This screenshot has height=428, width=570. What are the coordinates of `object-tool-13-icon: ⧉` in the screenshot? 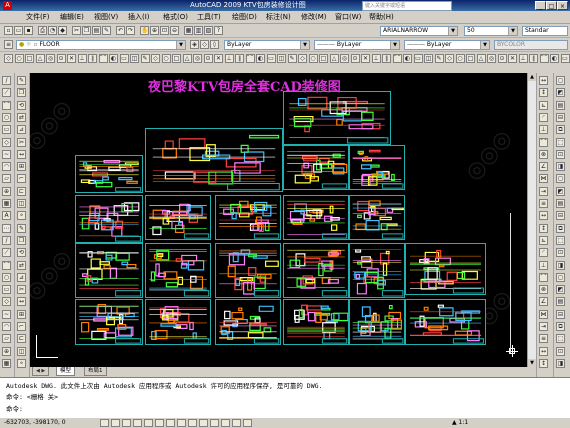 It's located at (560, 228).